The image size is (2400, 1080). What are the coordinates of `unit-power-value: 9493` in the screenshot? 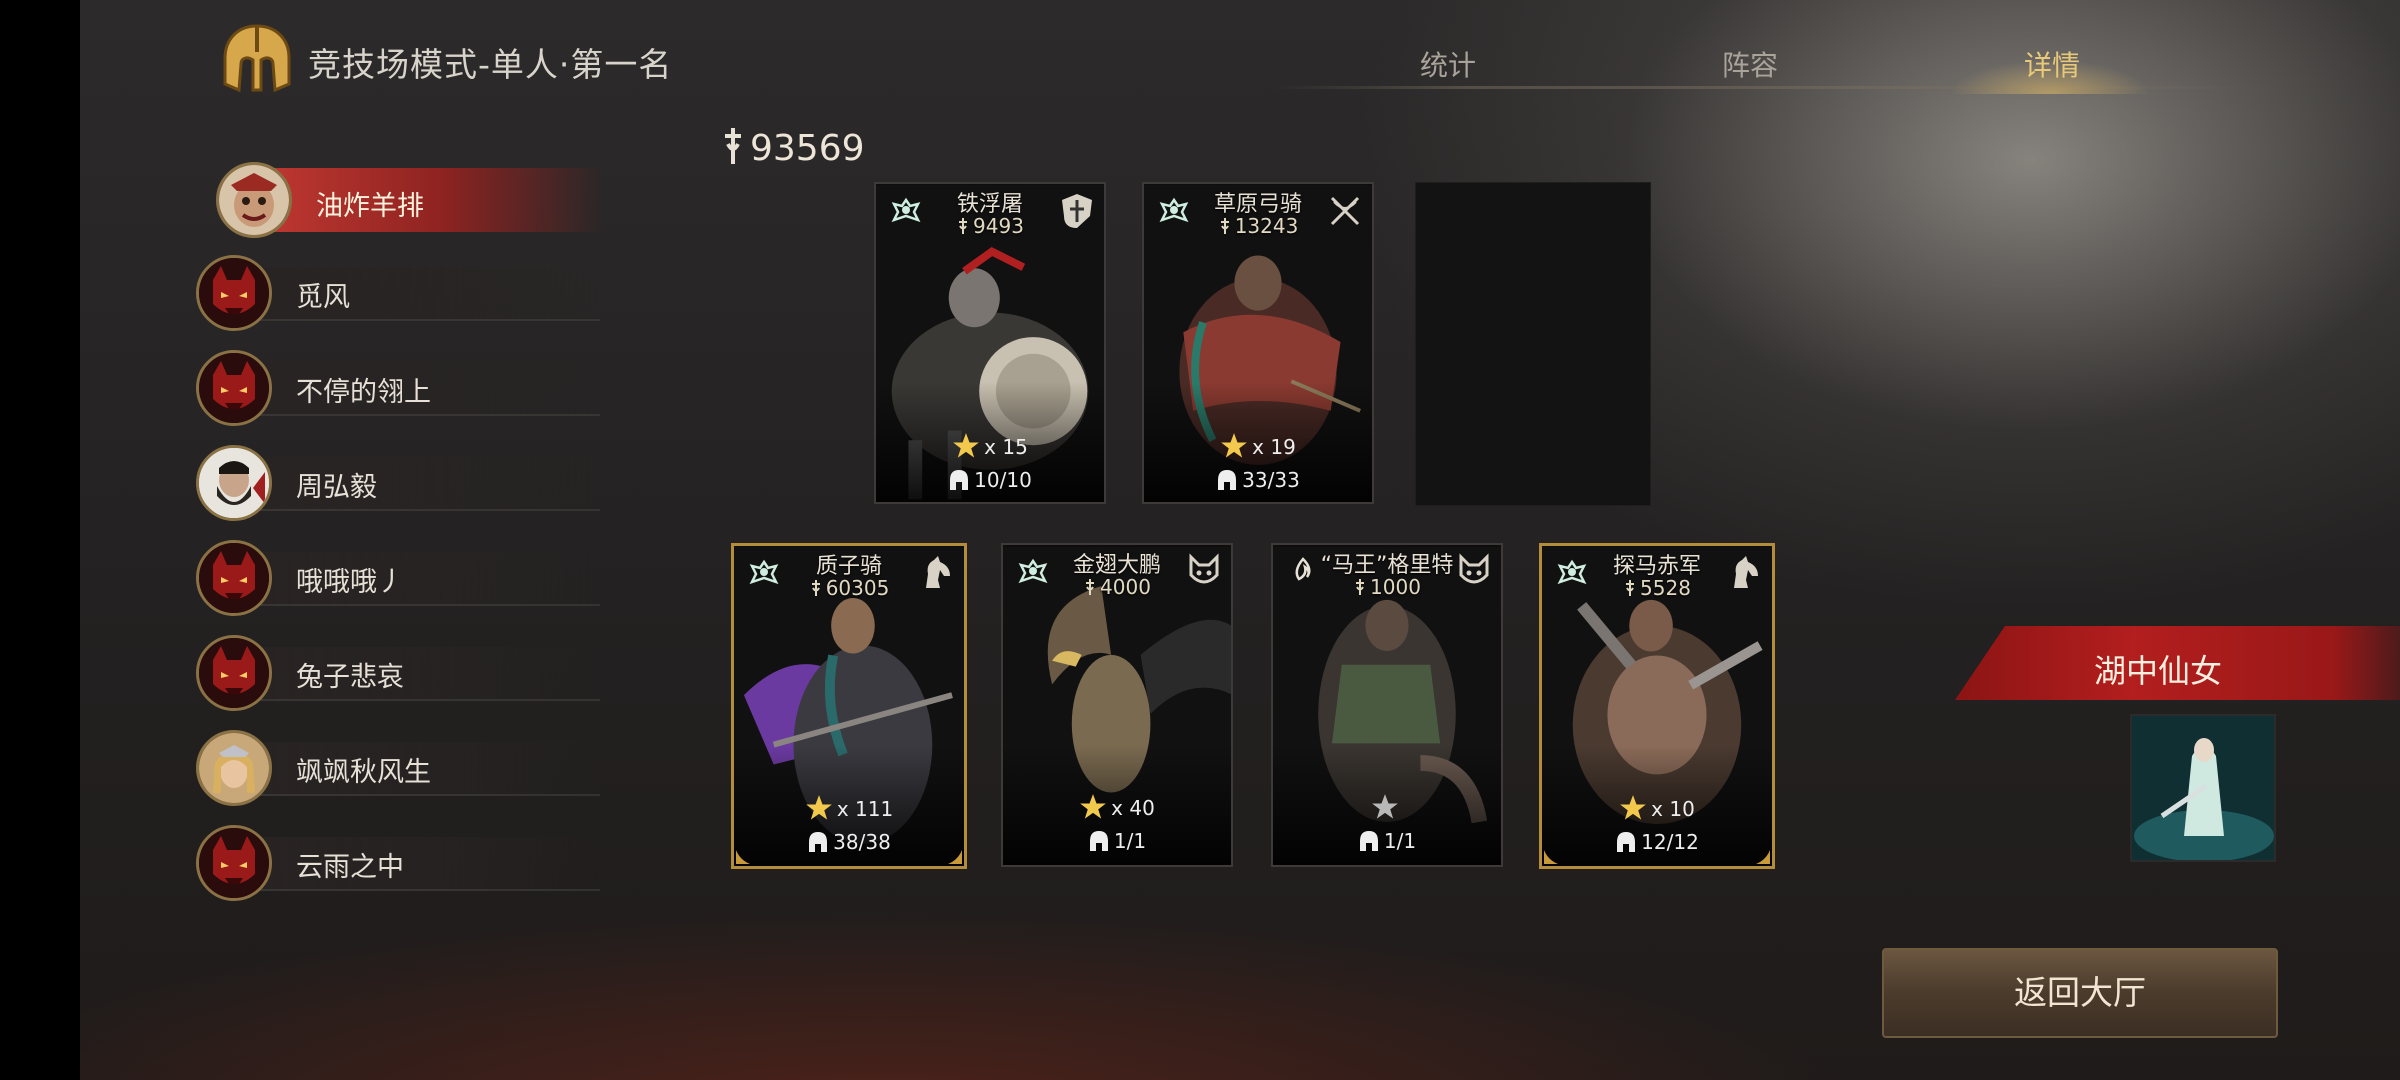 It's located at (998, 226).